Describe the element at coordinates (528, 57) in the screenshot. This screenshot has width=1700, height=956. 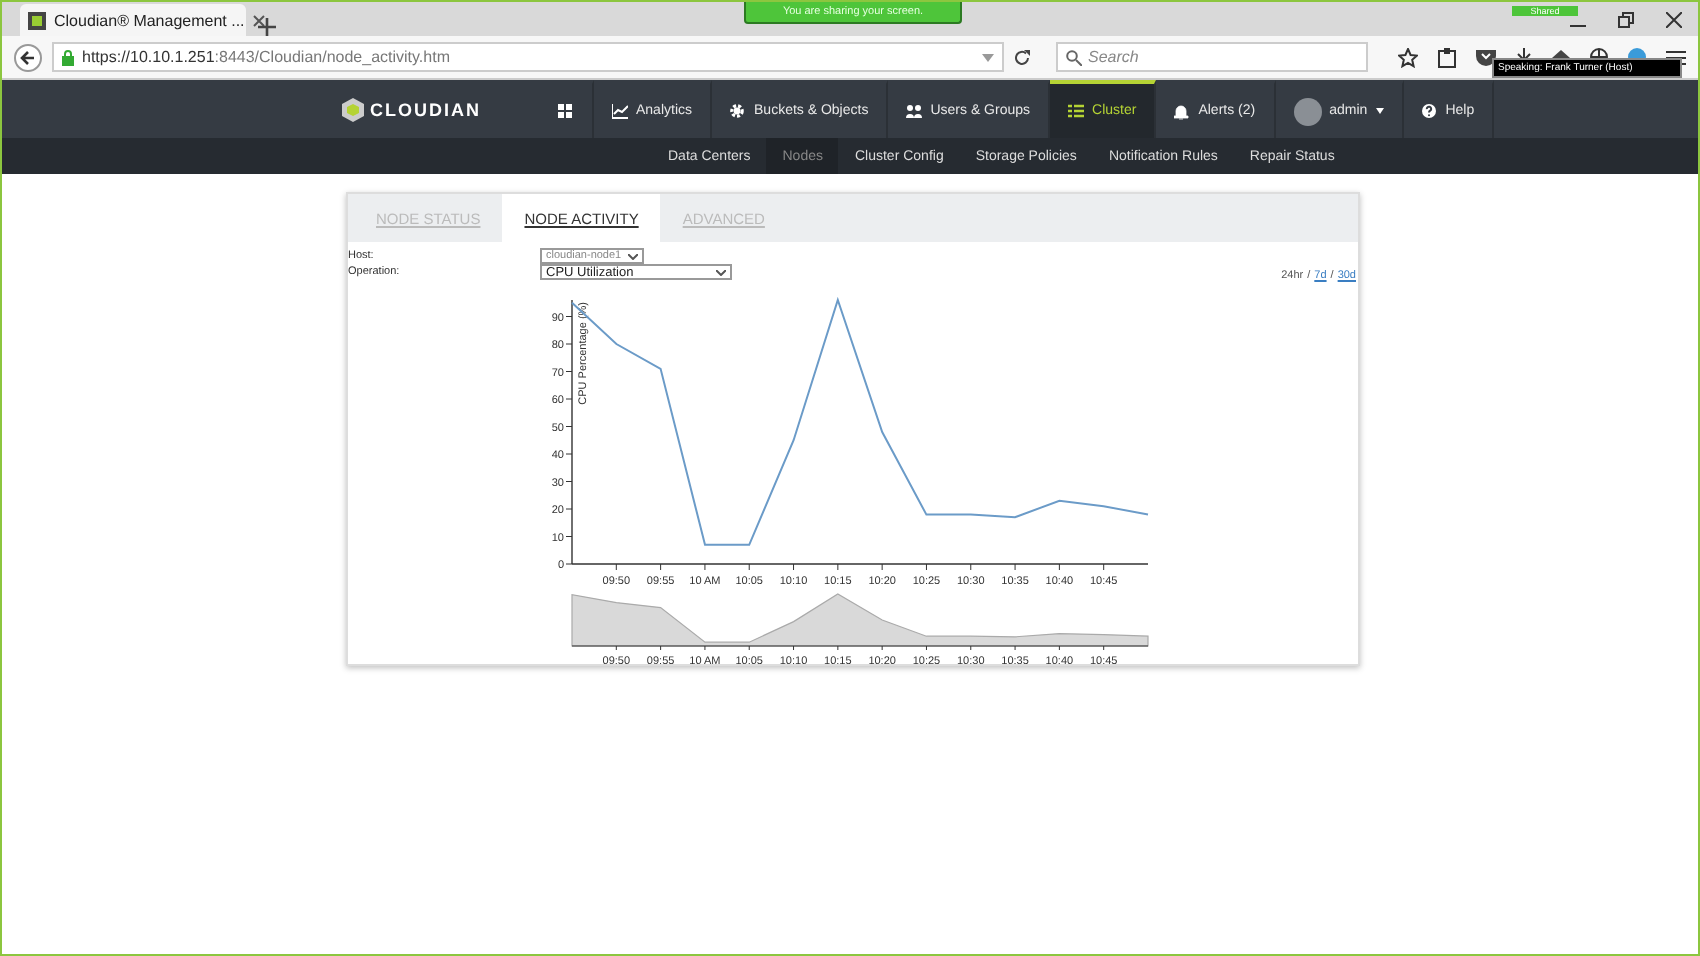
I see `address-bar: https://10.10.1.251:8443/Cloudian/node_activity.htm` at that location.